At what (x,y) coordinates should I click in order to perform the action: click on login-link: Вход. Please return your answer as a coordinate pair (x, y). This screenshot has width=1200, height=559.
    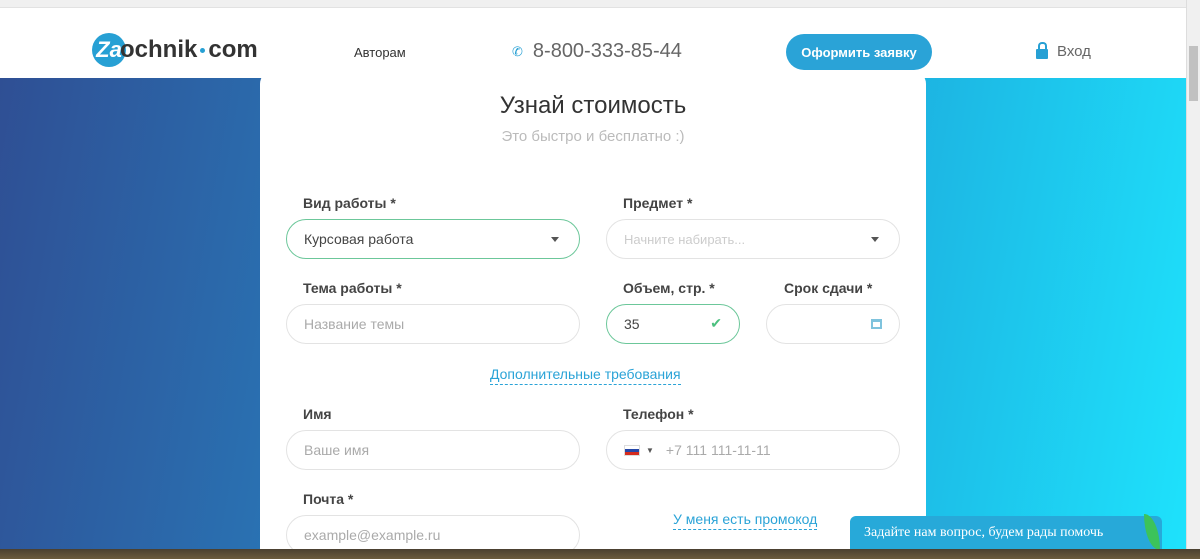
    Looking at the image, I should click on (1063, 51).